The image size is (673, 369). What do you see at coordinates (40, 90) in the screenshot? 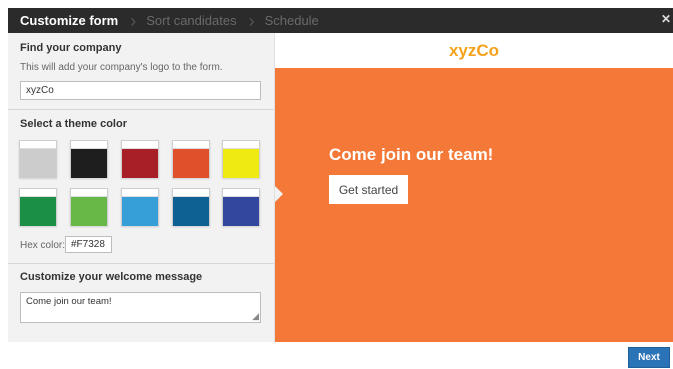
I see `company-input-value: xyzCo` at bounding box center [40, 90].